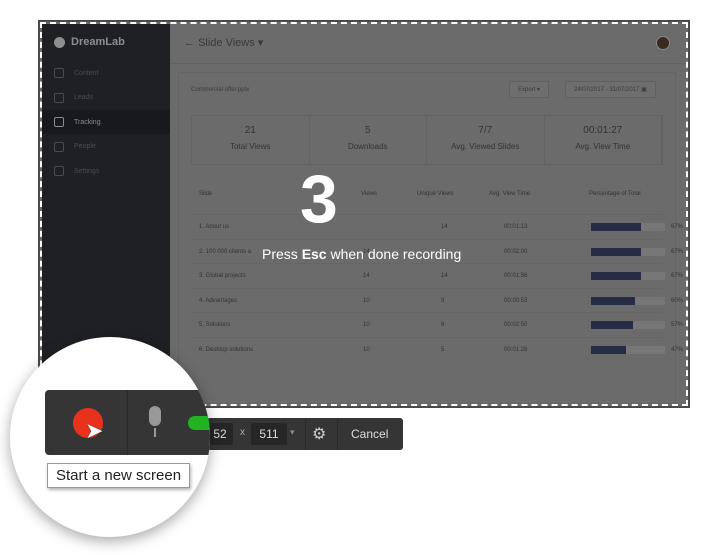 Image resolution: width=718 pixels, height=555 pixels. I want to click on gear-icon: ⚙, so click(319, 434).